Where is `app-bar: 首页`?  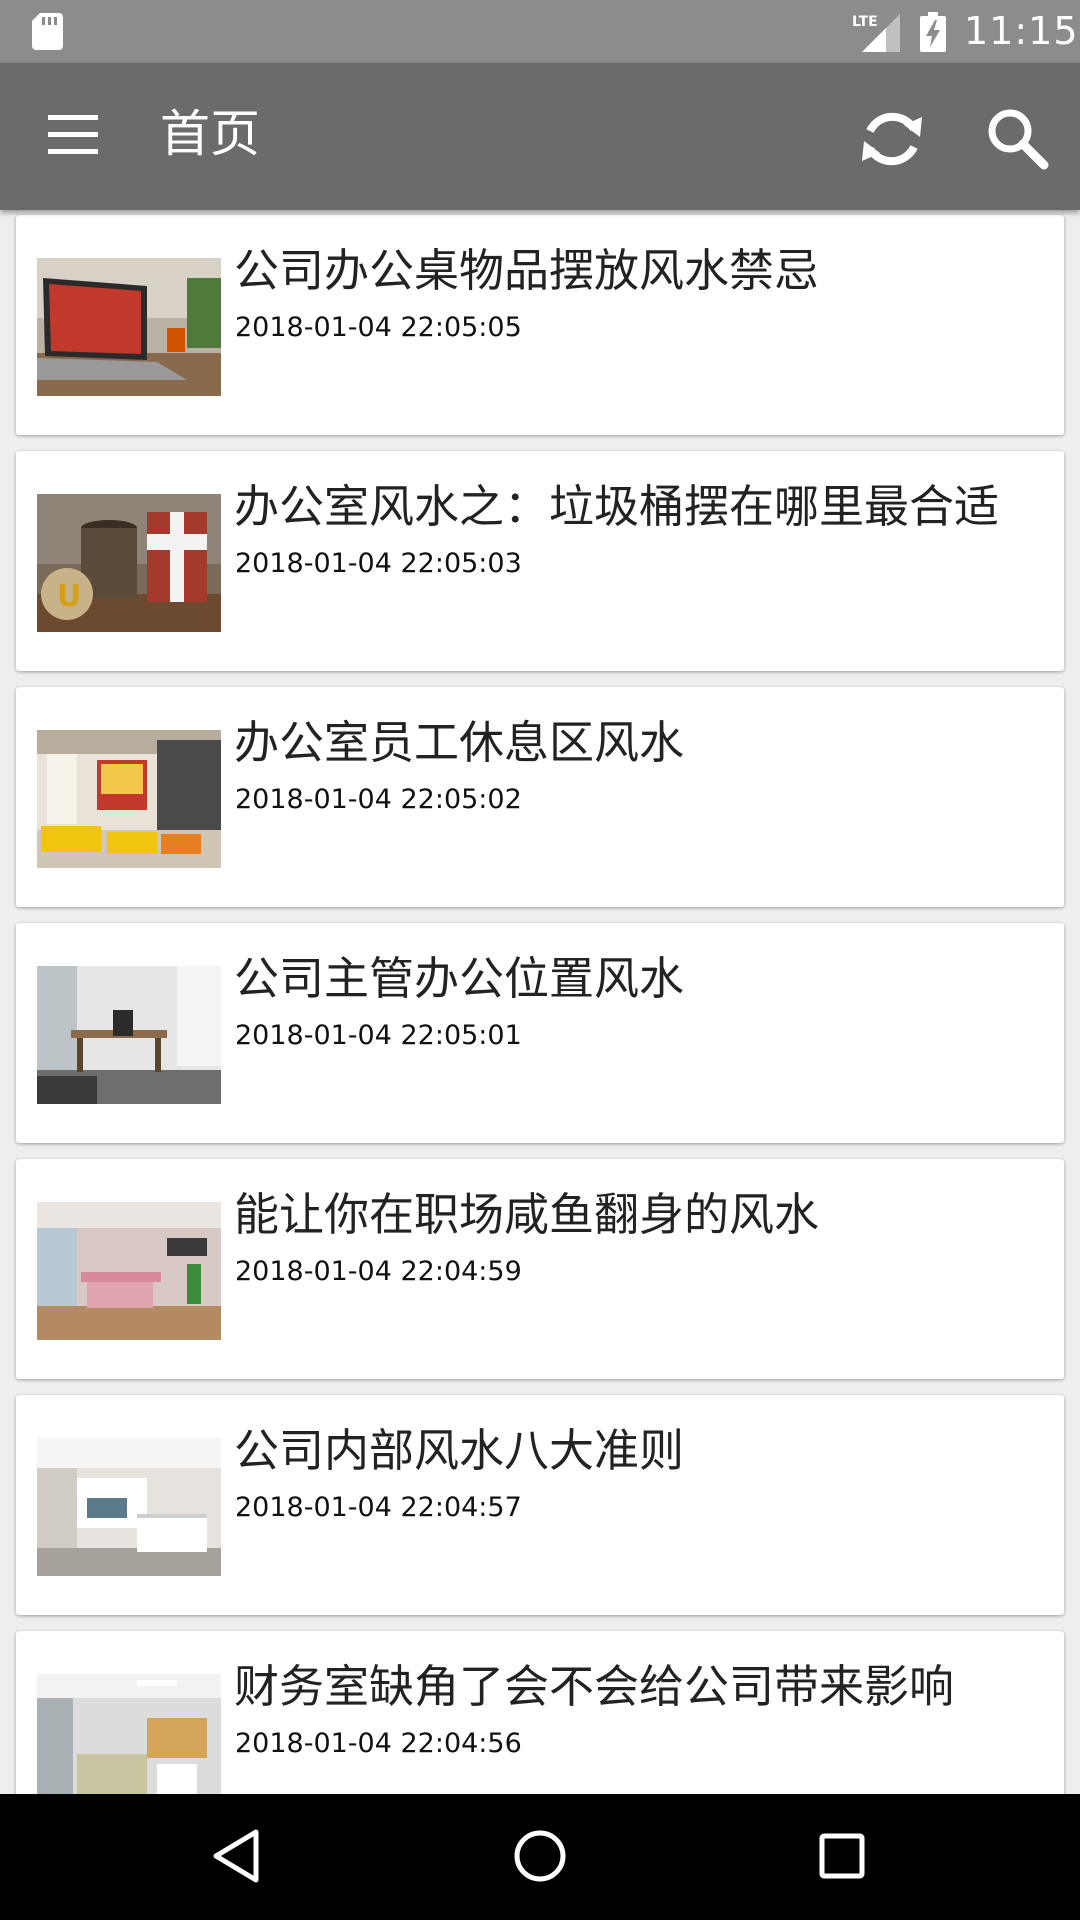 app-bar: 首页 is located at coordinates (540, 136).